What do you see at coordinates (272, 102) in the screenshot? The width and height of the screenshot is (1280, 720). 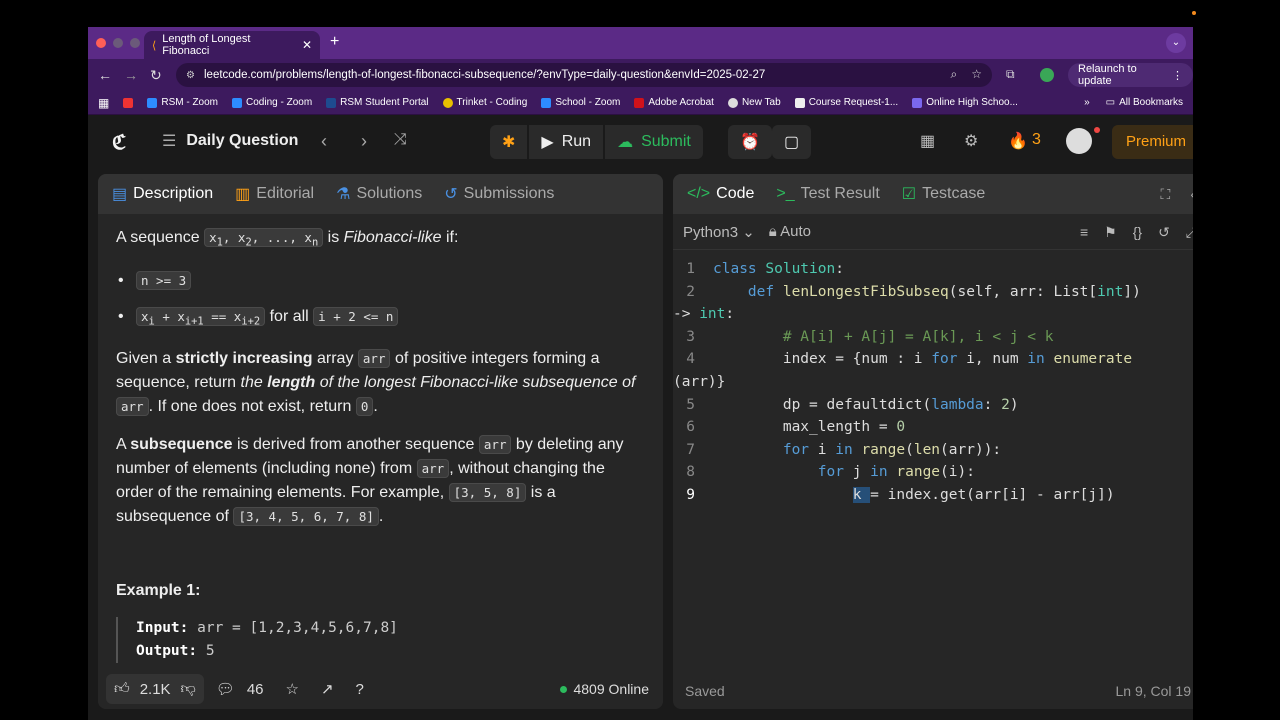 I see `bookmark-item: Coding - Zoom` at bounding box center [272, 102].